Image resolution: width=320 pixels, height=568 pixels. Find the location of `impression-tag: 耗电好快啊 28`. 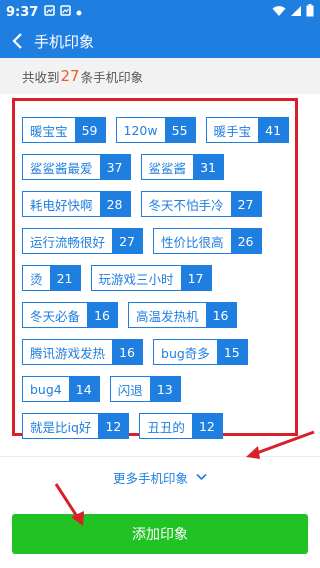

impression-tag: 耗电好快啊 28 is located at coordinates (76, 204).